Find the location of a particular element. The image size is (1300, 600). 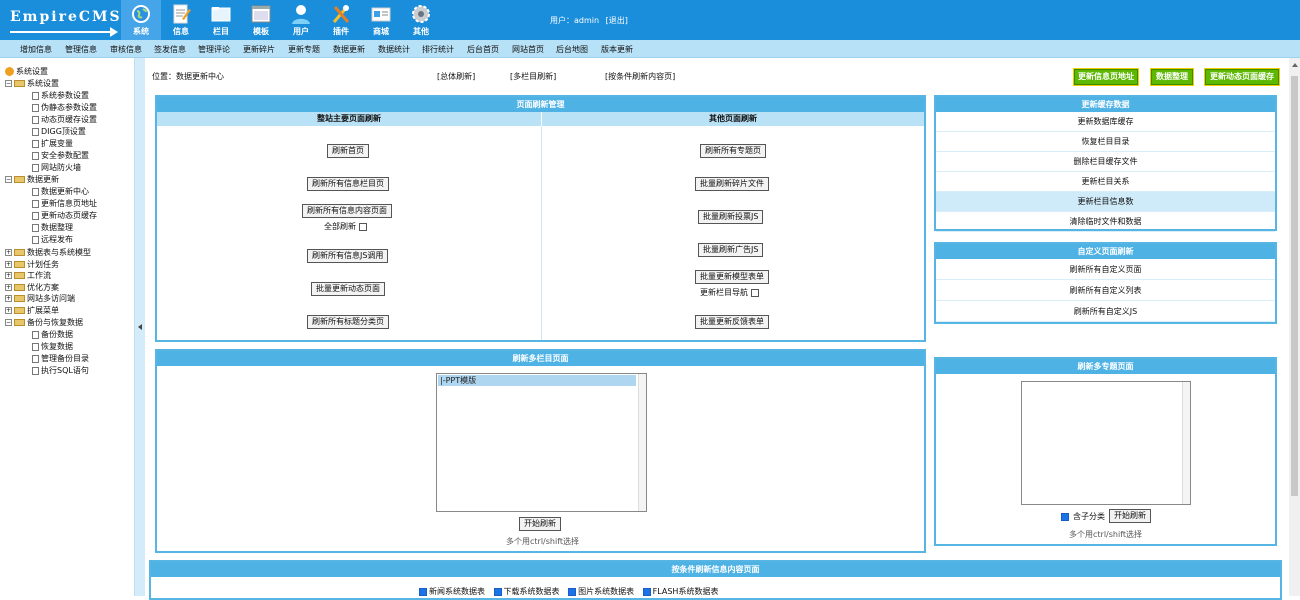

refresh-home-button: 刷新首页 is located at coordinates (348, 151).